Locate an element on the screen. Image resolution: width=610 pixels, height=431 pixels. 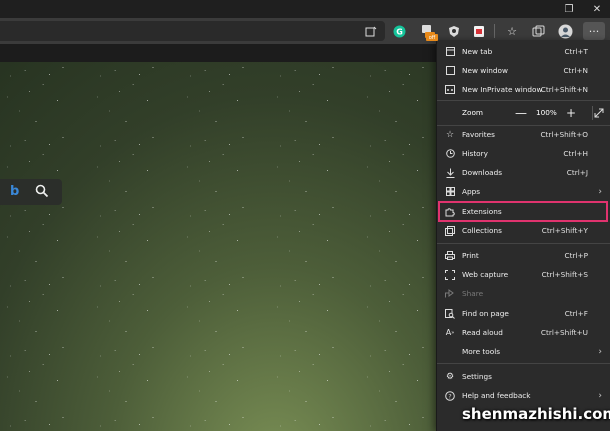
find-on-page-icon is located at coordinates (450, 313).